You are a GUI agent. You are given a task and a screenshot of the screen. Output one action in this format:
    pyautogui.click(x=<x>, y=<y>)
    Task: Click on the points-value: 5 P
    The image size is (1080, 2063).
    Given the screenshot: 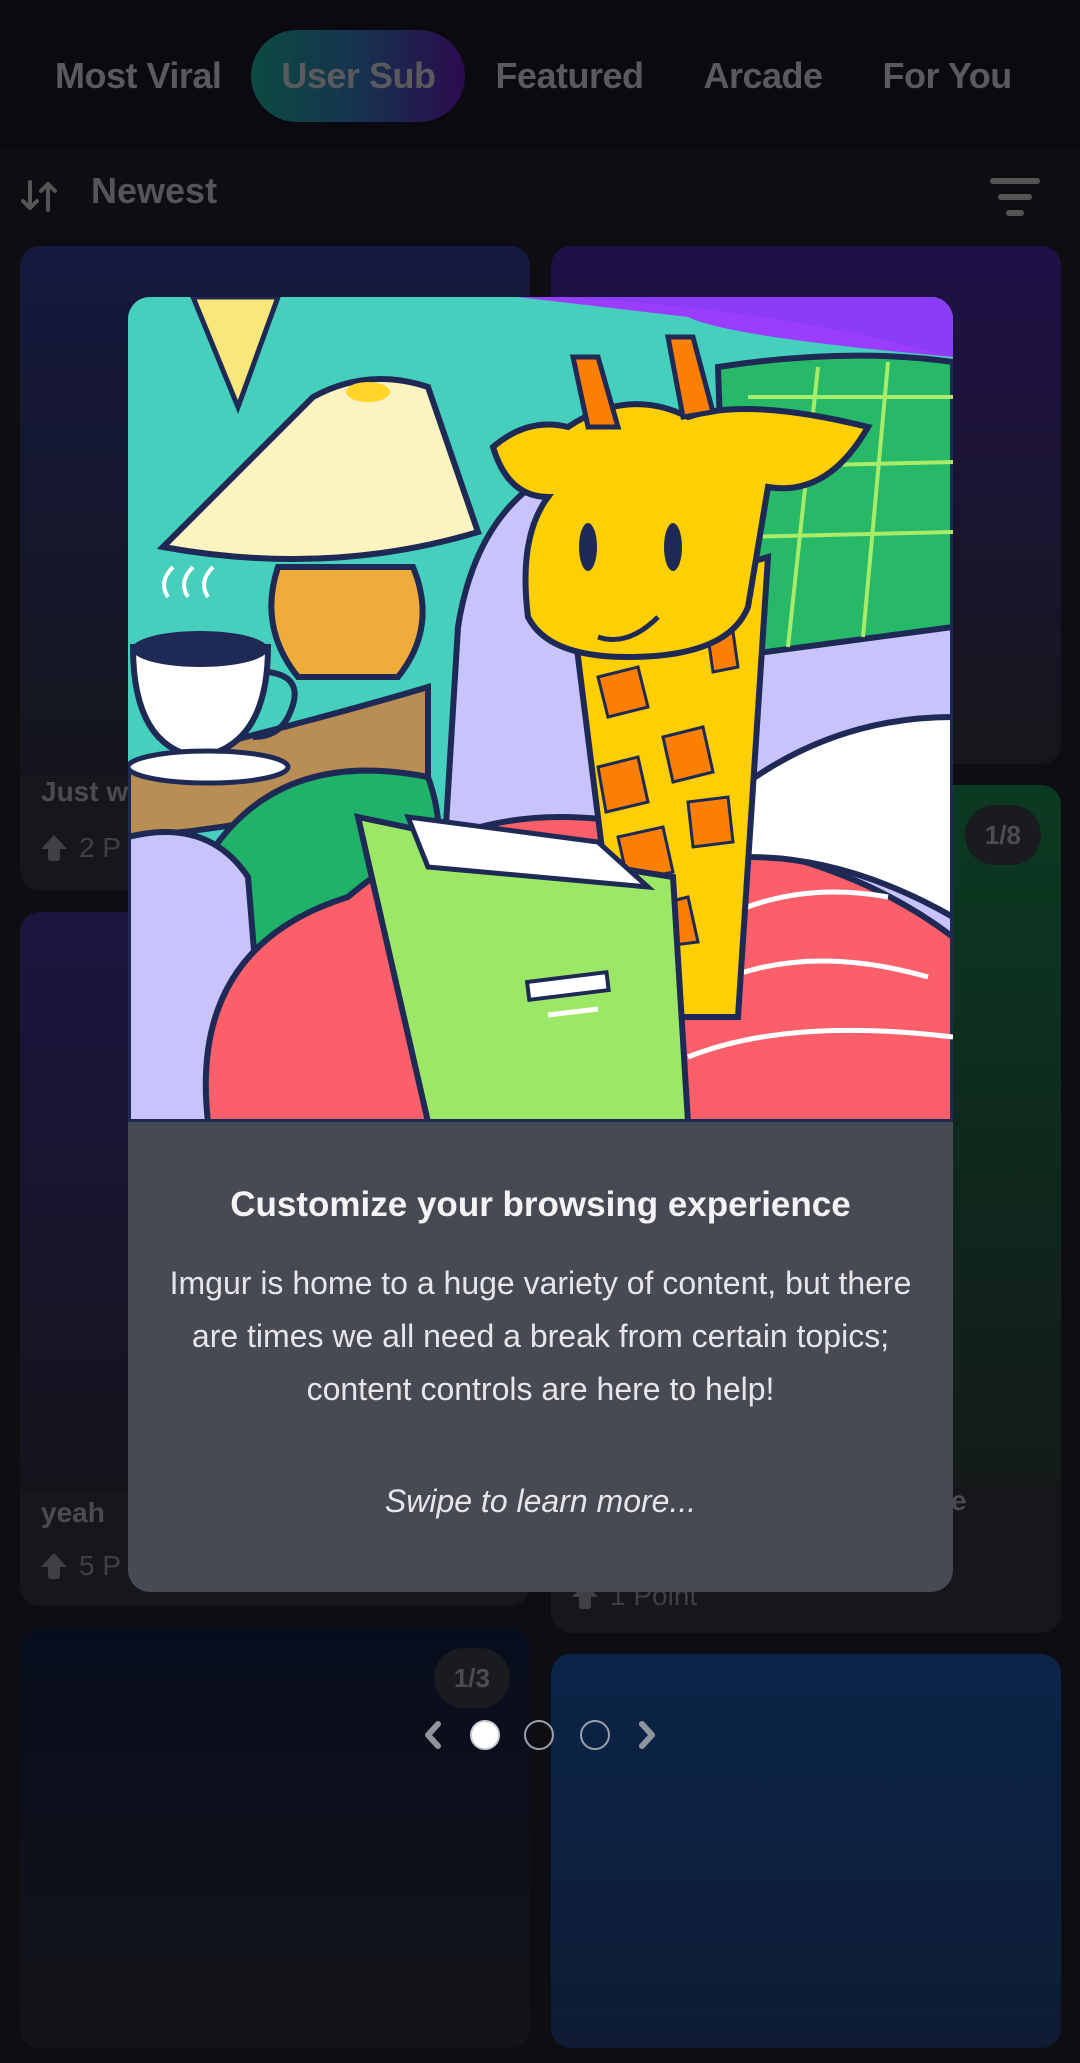 What is the action you would take?
    pyautogui.click(x=100, y=1565)
    